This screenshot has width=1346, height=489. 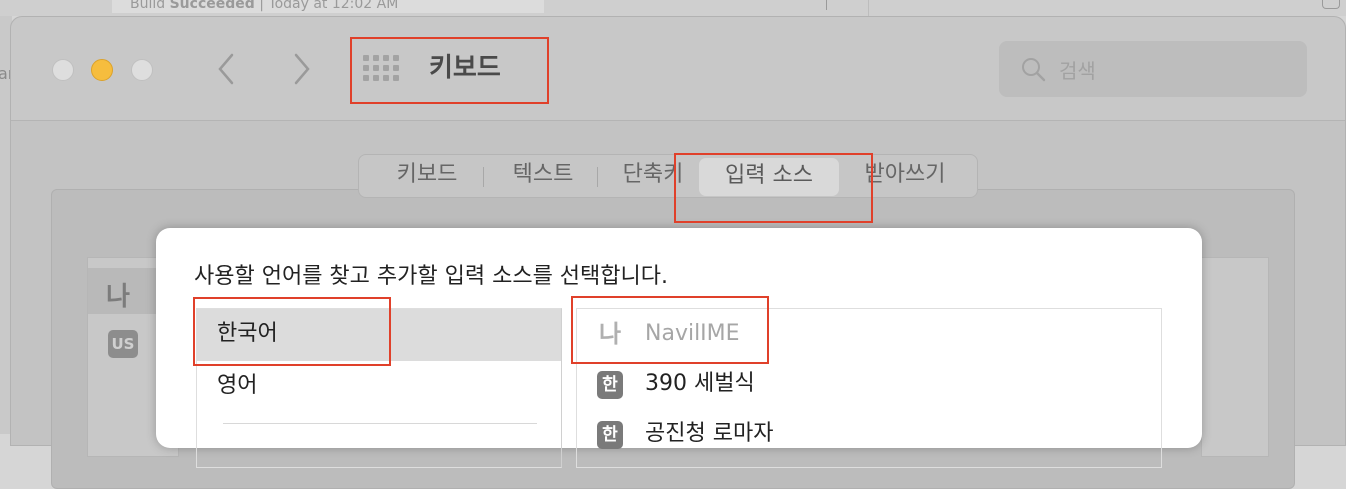 I want to click on chevron-left-icon, so click(x=226, y=69).